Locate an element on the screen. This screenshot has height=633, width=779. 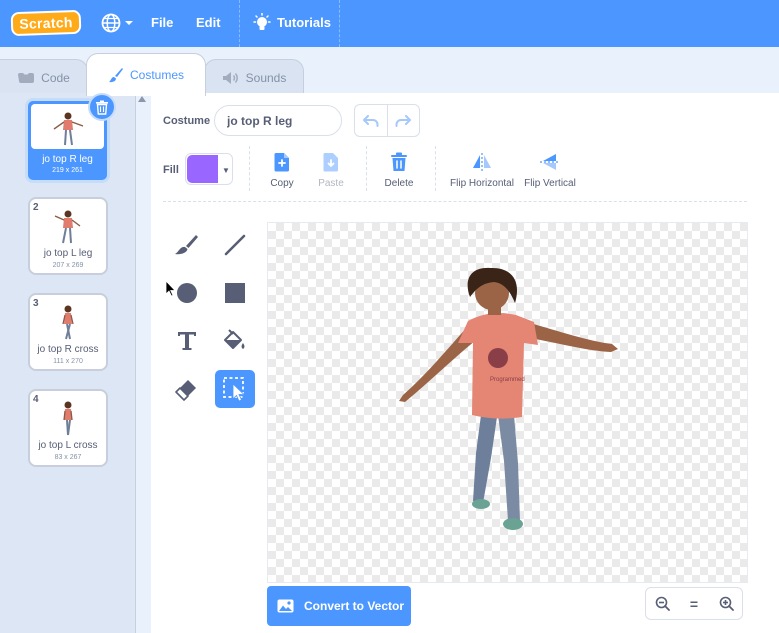
costume-item-4: 4 jo top L cross 83 x 267 is located at coordinates (68, 428).